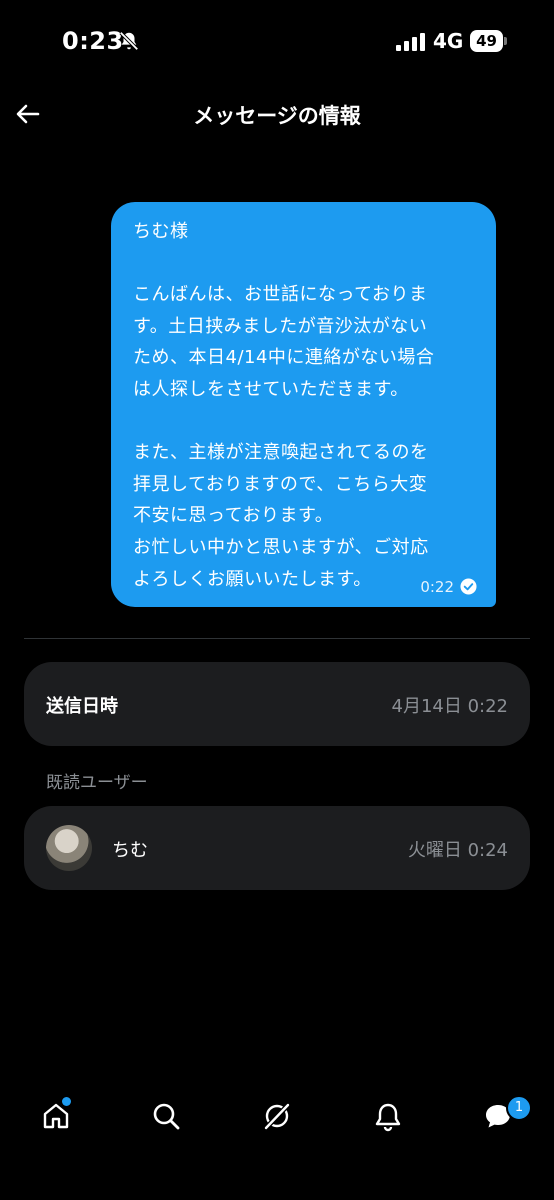 The image size is (554, 1200). What do you see at coordinates (468, 586) in the screenshot?
I see `read-check-icon` at bounding box center [468, 586].